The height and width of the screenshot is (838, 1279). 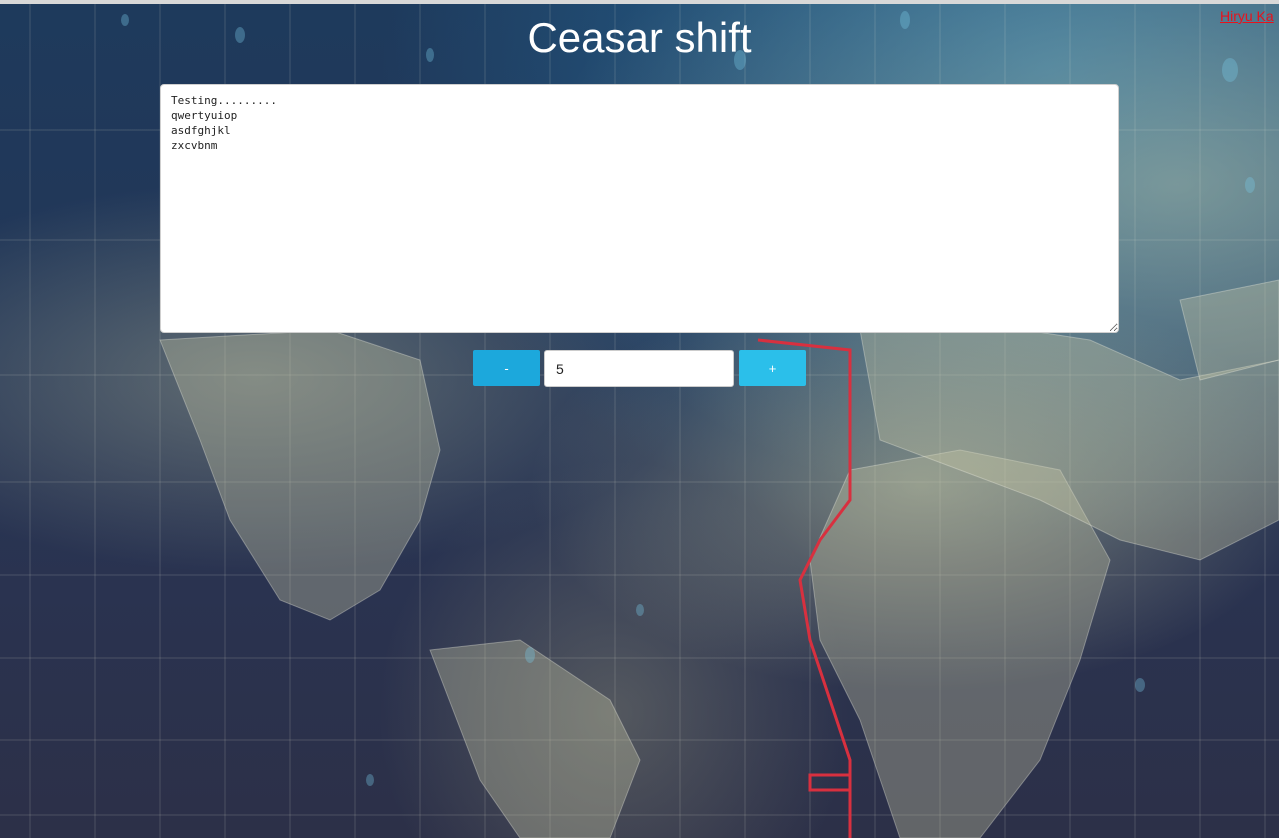 I want to click on increment-shift-button: +, so click(x=772, y=368).